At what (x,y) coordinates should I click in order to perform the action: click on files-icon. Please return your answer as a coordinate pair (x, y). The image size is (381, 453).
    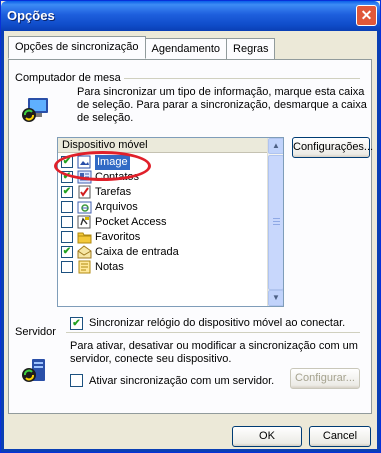
    Looking at the image, I should click on (84, 207).